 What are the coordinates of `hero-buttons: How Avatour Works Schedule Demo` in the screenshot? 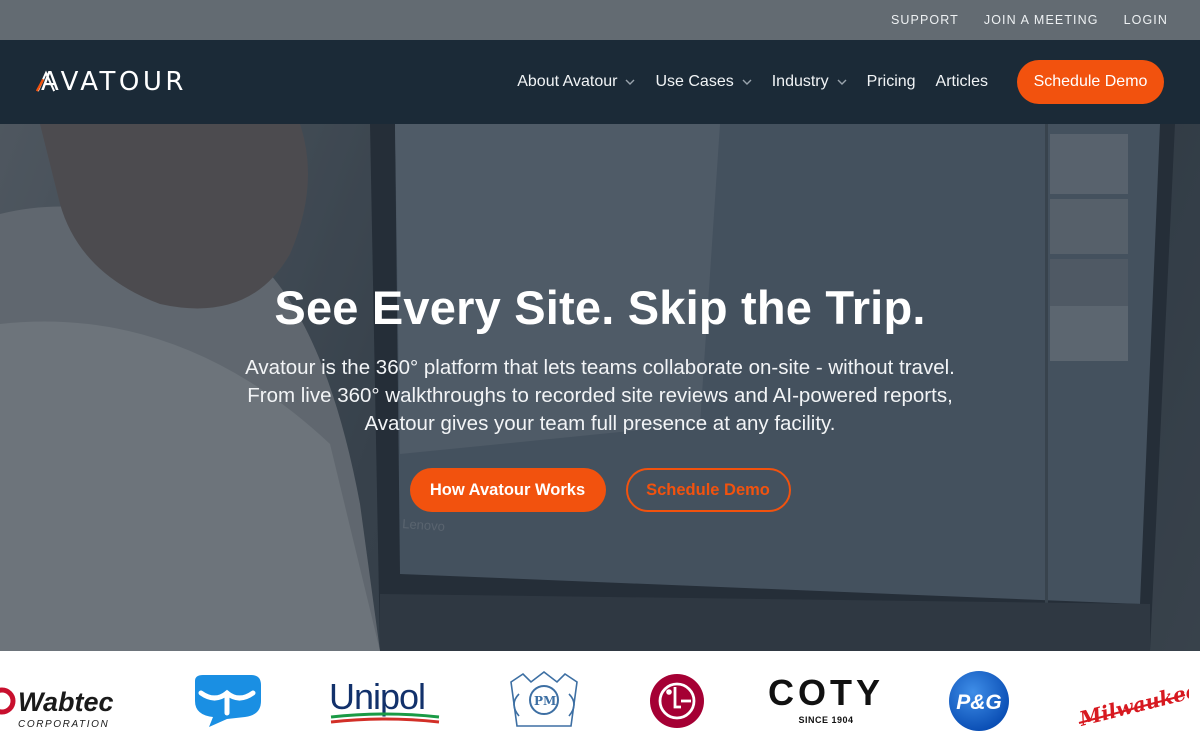 It's located at (600, 490).